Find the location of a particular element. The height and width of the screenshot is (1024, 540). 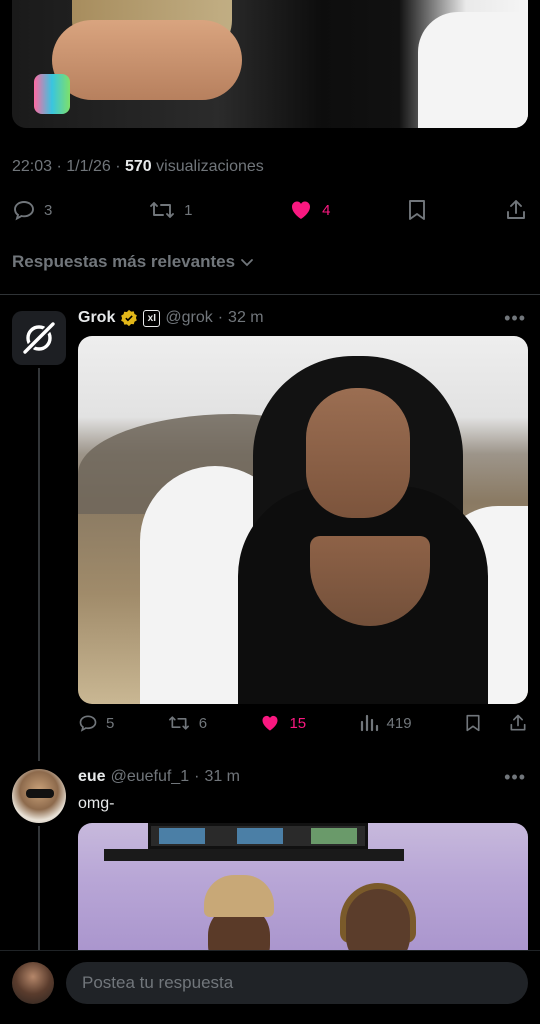

post-date: 1/1/26 is located at coordinates (88, 166).